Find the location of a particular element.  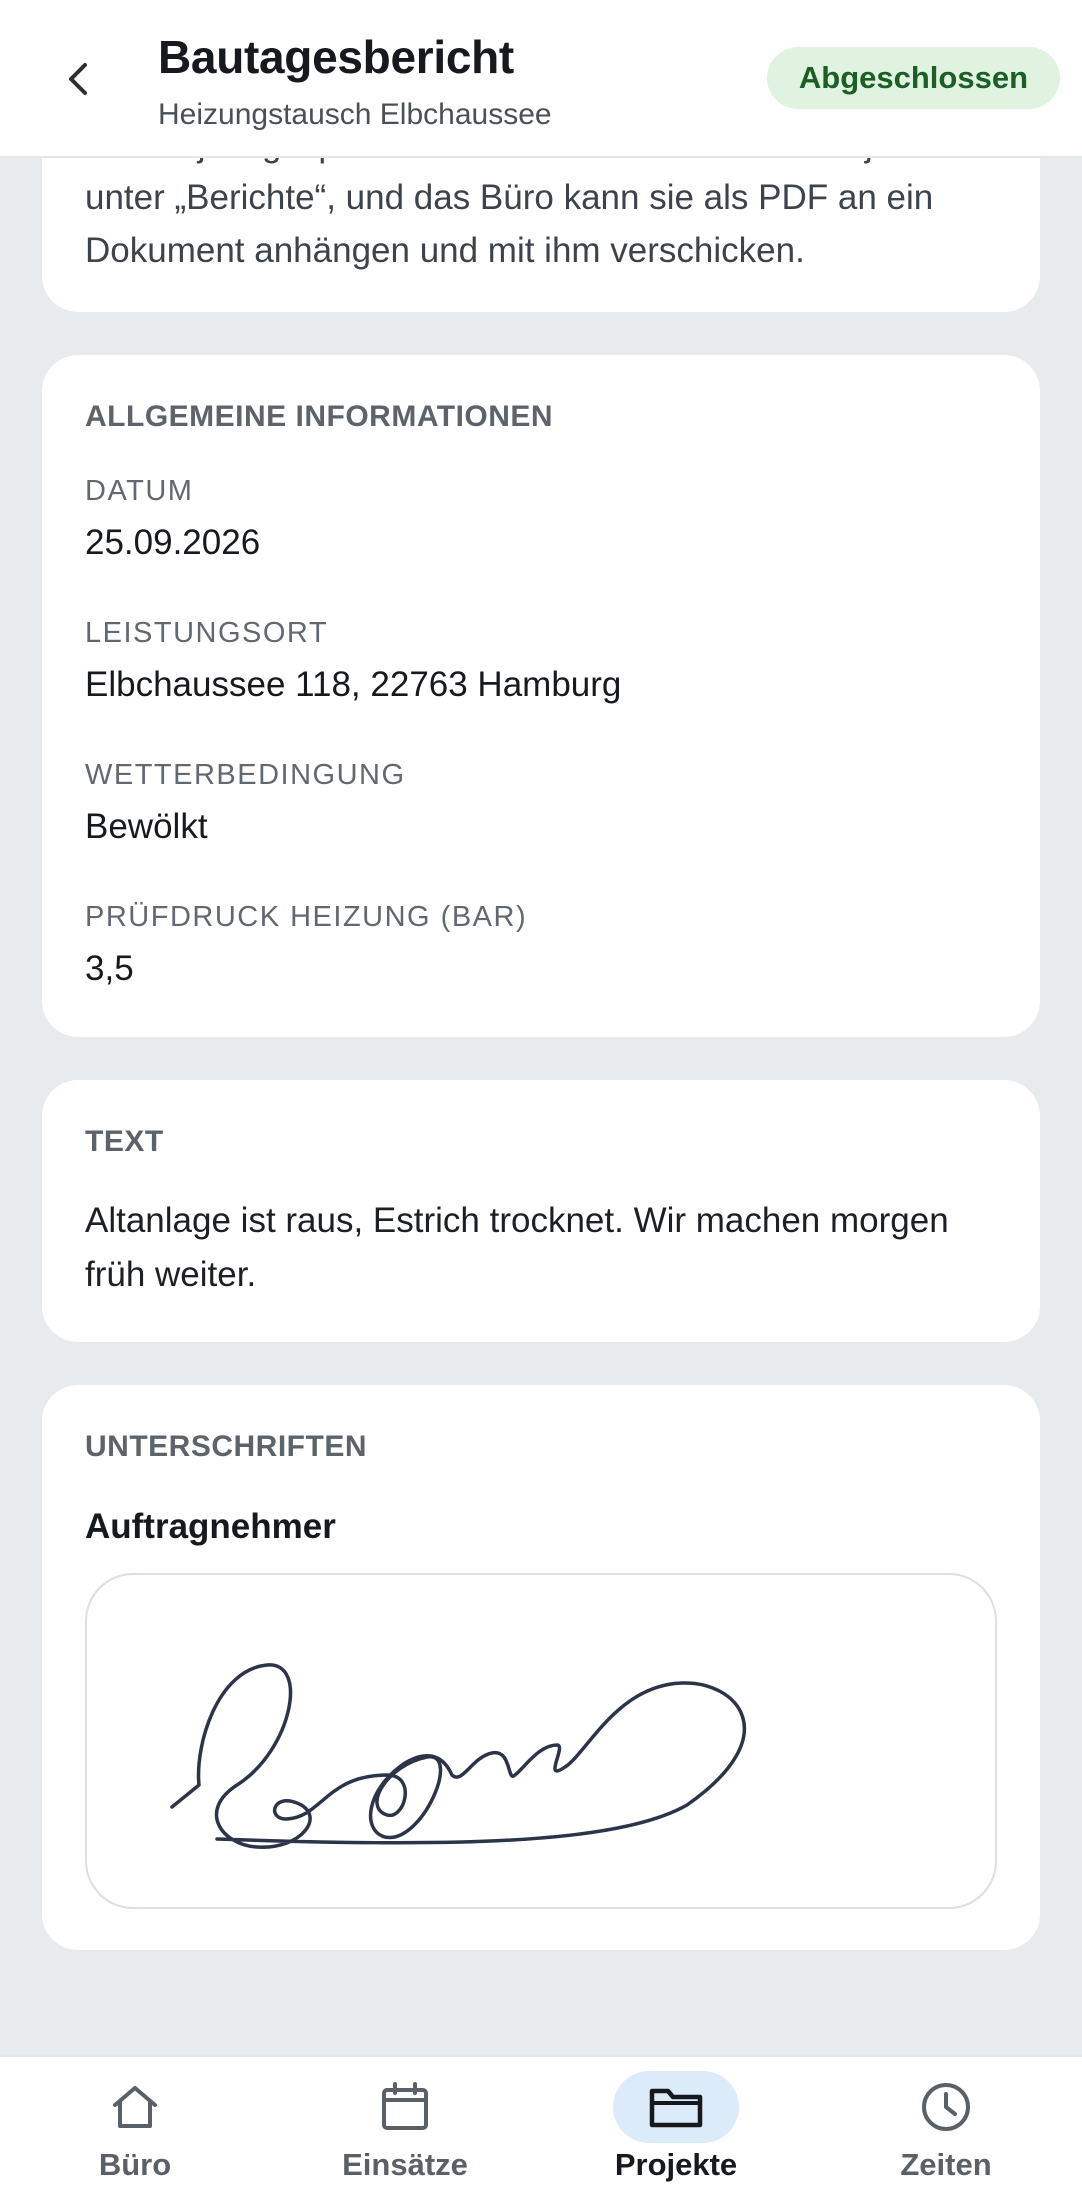

field-value-location: Elbchaussee 118, 22763 Hamburg is located at coordinates (353, 684).